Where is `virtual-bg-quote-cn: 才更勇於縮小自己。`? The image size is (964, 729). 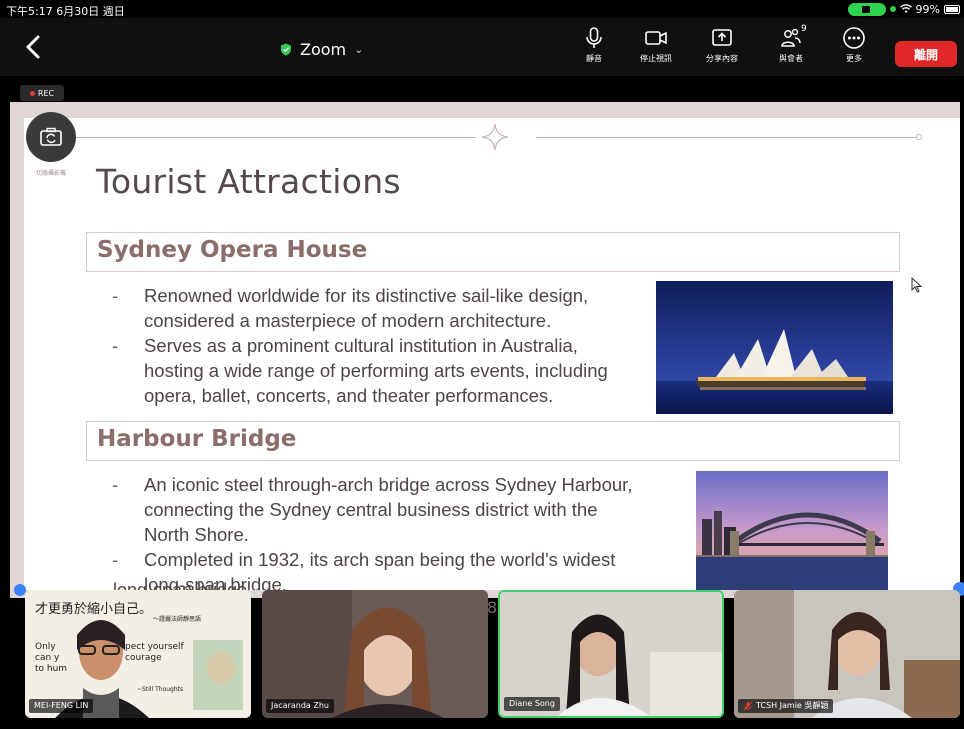
virtual-bg-quote-cn: 才更勇於縮小自己。 is located at coordinates (94, 609).